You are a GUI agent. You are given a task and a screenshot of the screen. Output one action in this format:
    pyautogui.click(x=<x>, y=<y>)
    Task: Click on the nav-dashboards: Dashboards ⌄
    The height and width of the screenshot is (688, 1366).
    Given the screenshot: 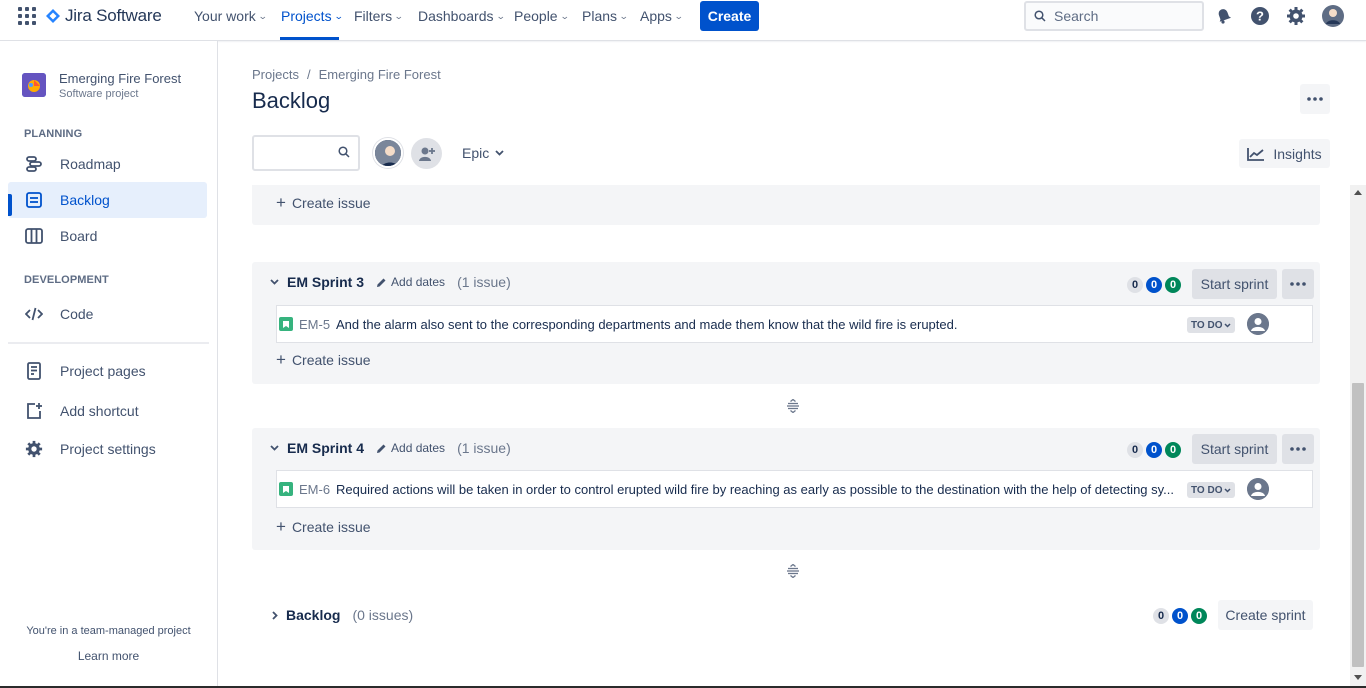 What is the action you would take?
    pyautogui.click(x=462, y=16)
    